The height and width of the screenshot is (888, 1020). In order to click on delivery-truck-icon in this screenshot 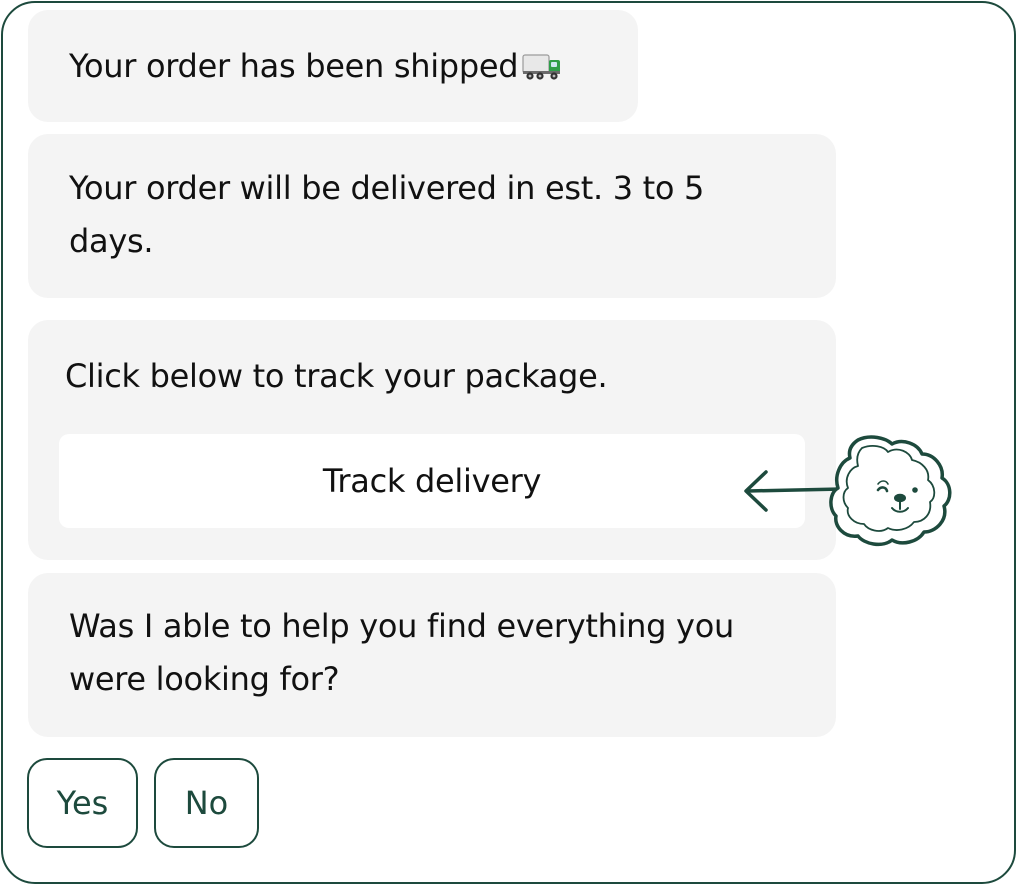, I will do `click(542, 70)`.